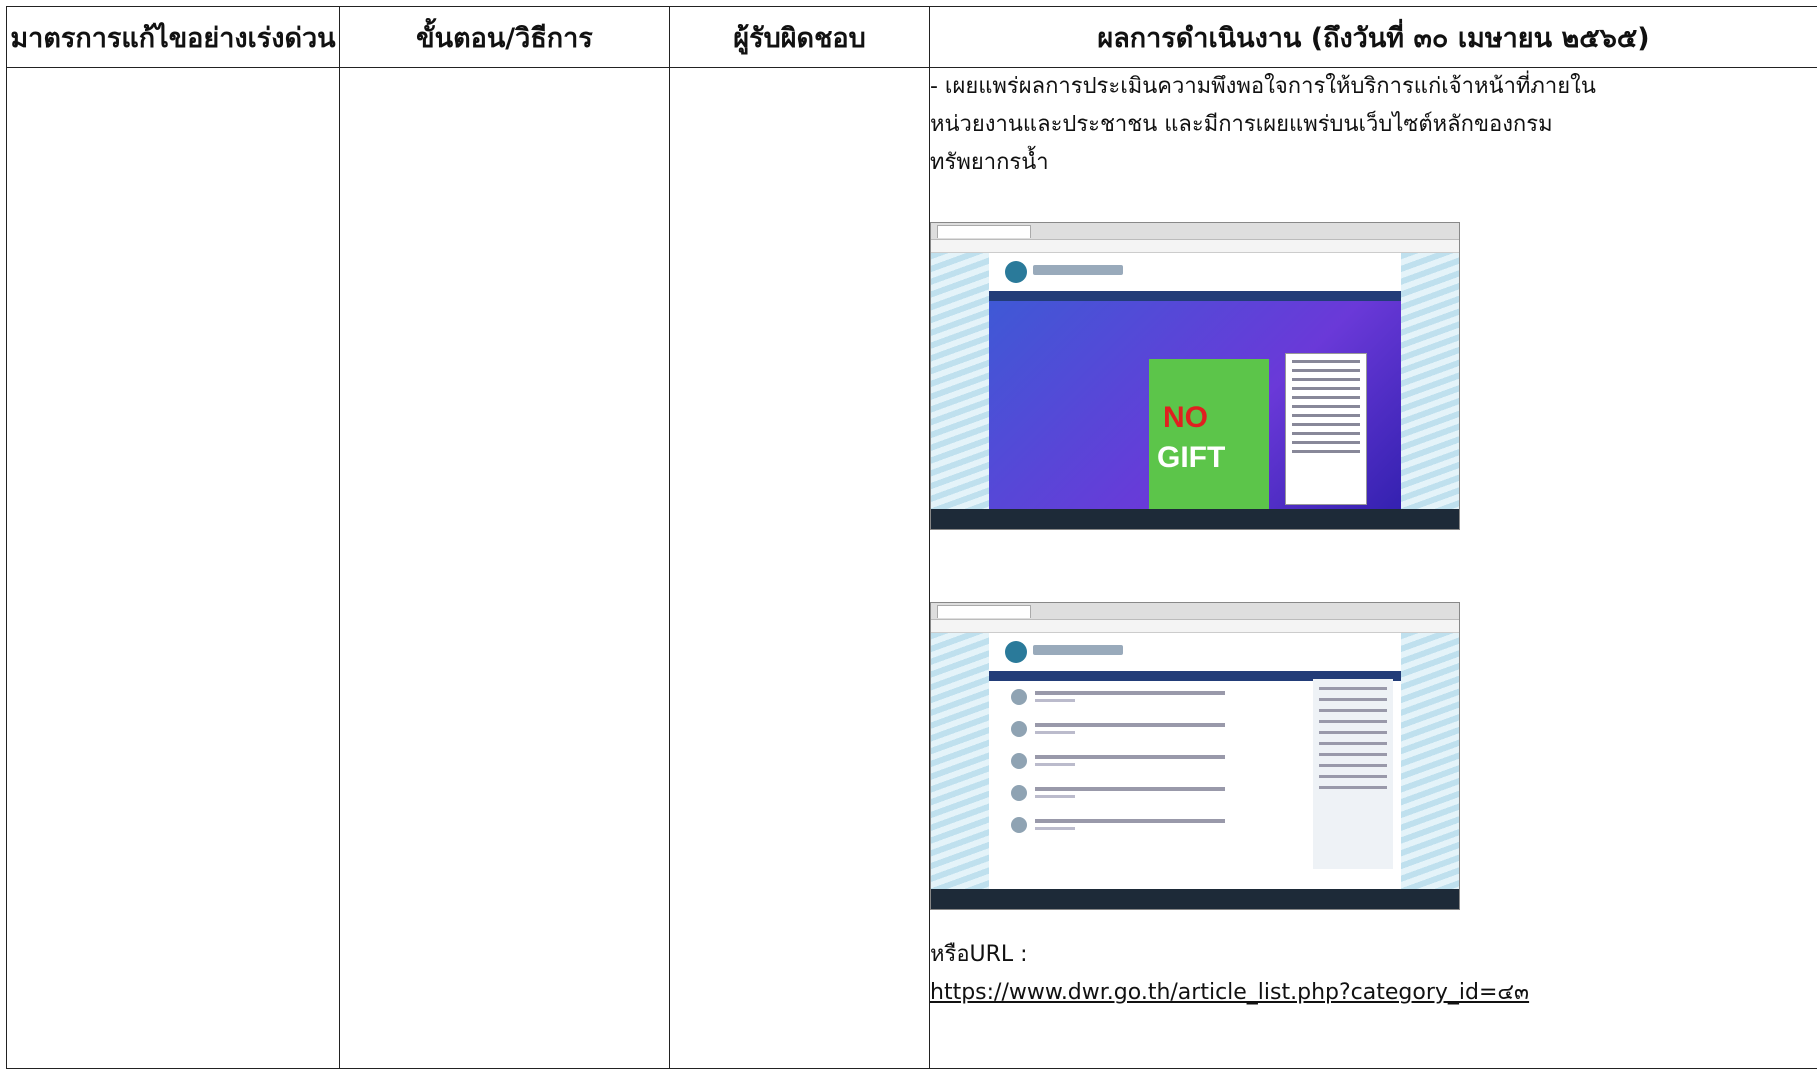 The height and width of the screenshot is (1069, 1817). I want to click on header-procedure: ขั้นตอน/วิธีการ, so click(505, 37).